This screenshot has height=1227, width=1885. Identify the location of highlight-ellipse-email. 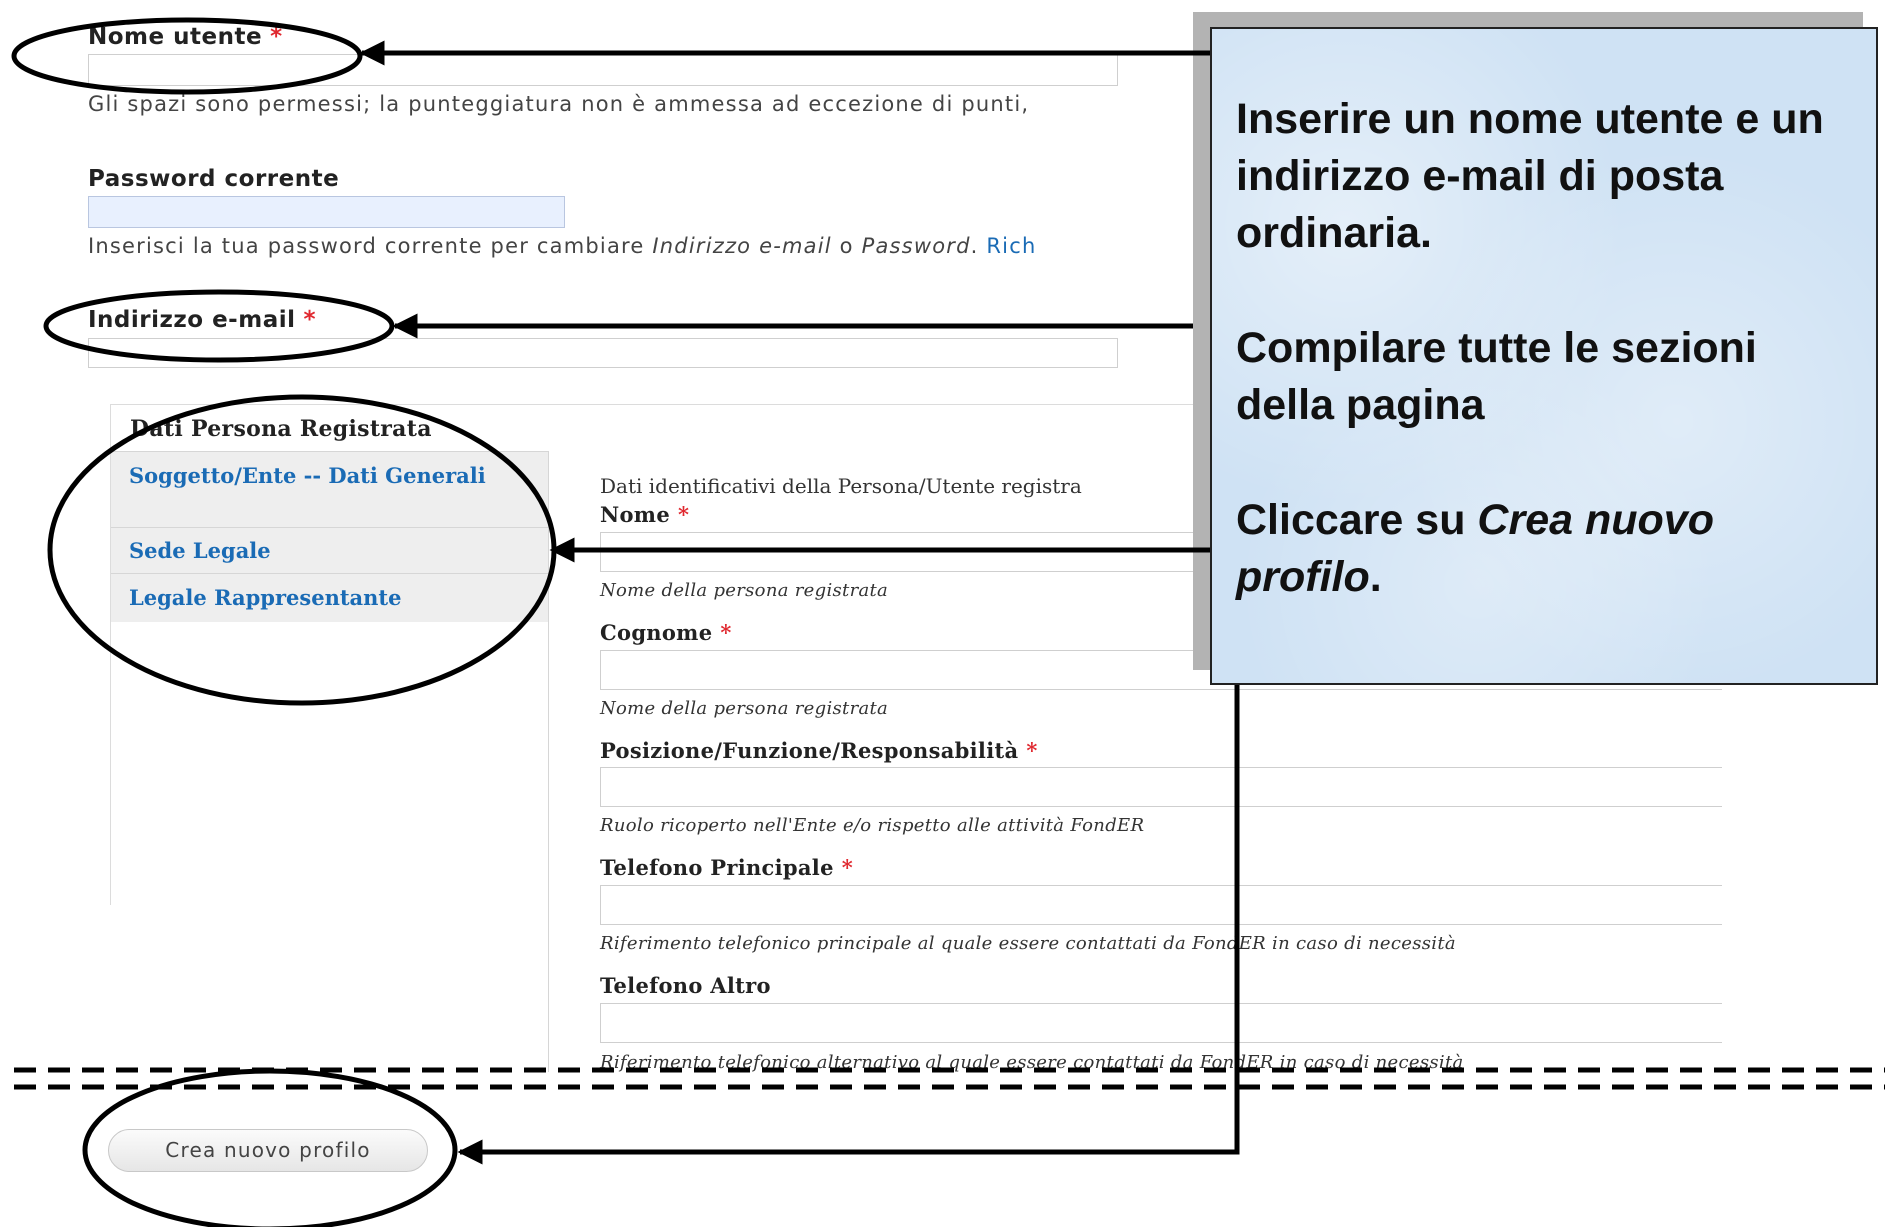
(219, 326).